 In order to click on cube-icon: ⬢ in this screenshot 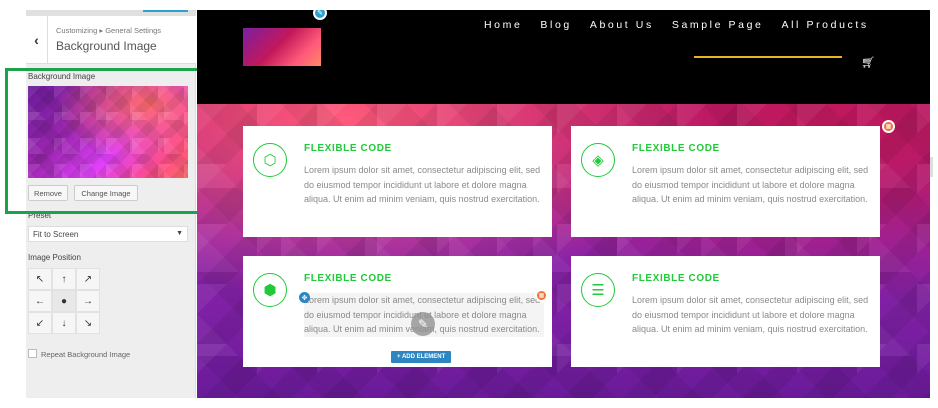, I will do `click(270, 290)`.